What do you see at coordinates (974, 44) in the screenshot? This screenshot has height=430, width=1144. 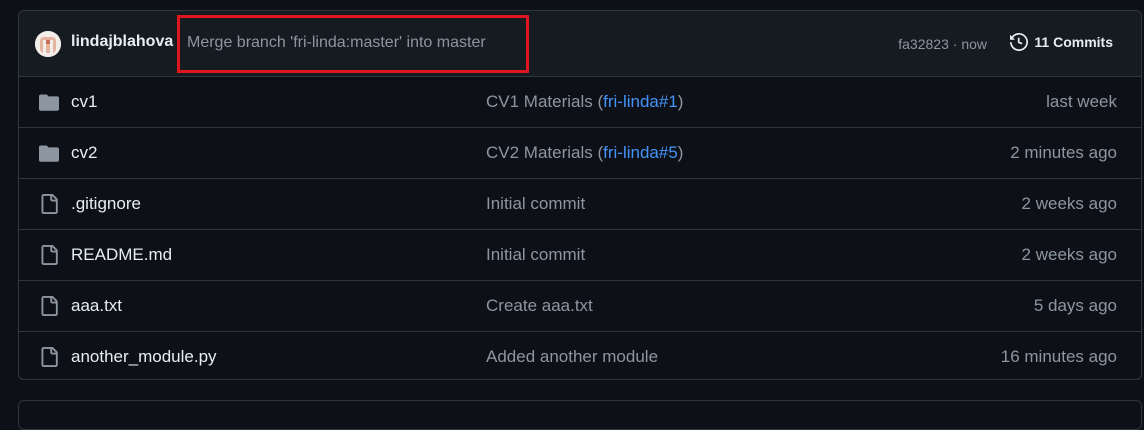 I see `commit-time: now` at bounding box center [974, 44].